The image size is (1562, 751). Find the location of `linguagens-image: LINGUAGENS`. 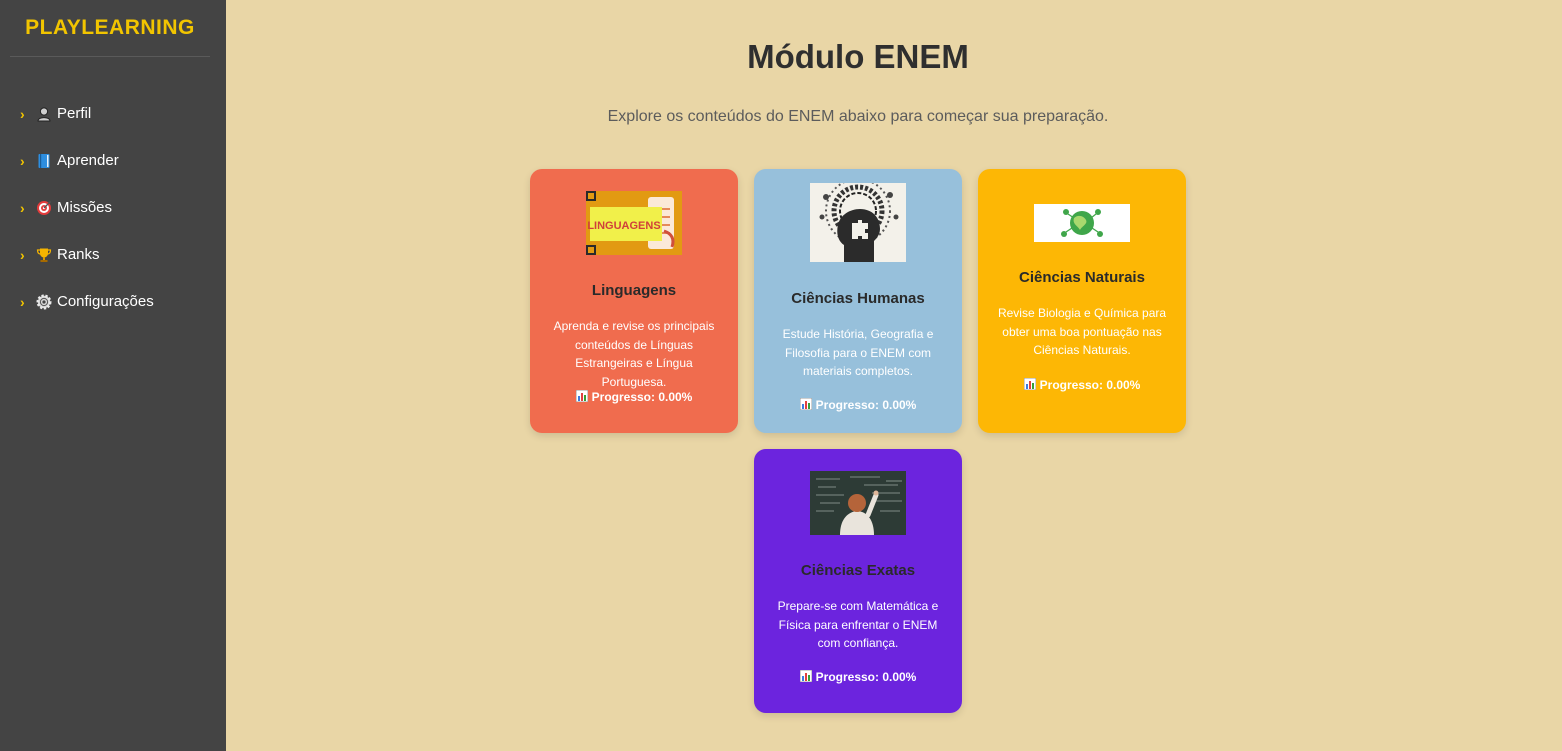

linguagens-image: LINGUAGENS is located at coordinates (634, 223).